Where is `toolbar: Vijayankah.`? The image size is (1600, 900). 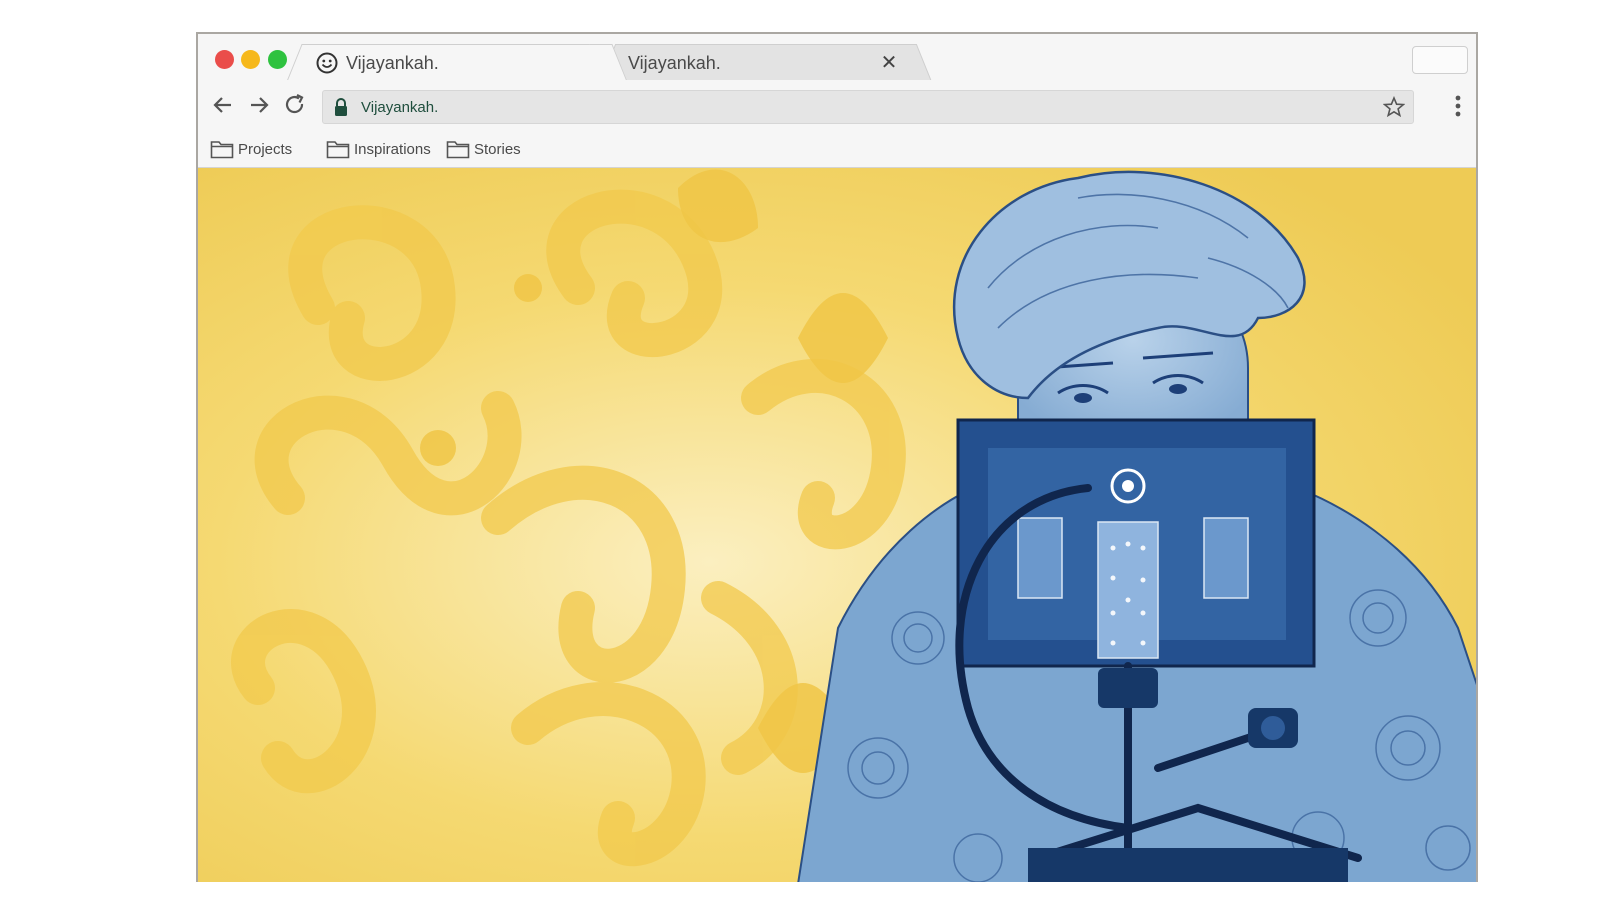
toolbar: Vijayankah. is located at coordinates (837, 105).